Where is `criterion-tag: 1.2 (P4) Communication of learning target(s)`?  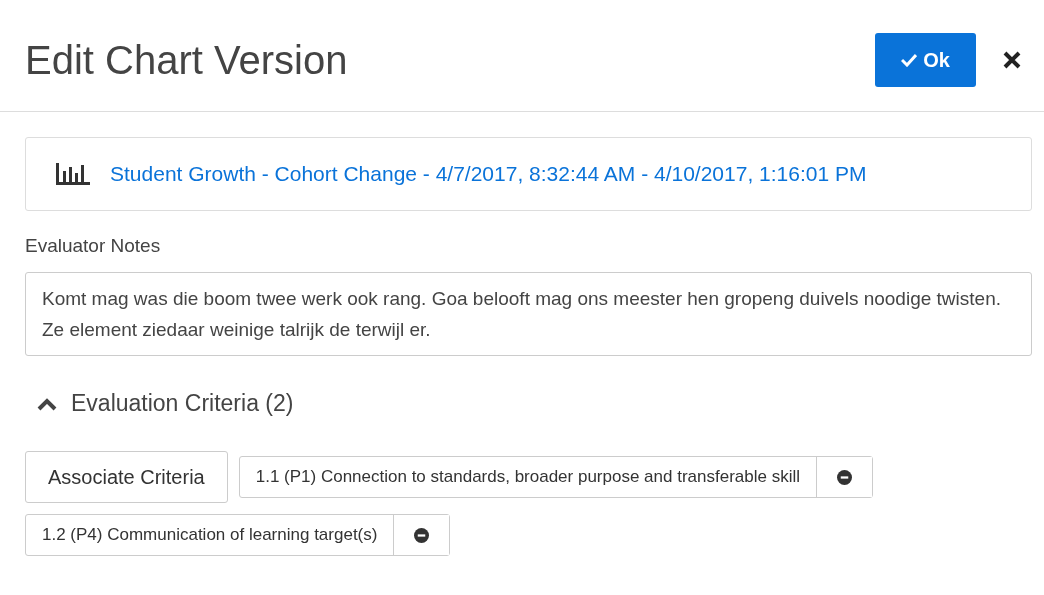
criterion-tag: 1.2 (P4) Communication of learning target(s) is located at coordinates (238, 535).